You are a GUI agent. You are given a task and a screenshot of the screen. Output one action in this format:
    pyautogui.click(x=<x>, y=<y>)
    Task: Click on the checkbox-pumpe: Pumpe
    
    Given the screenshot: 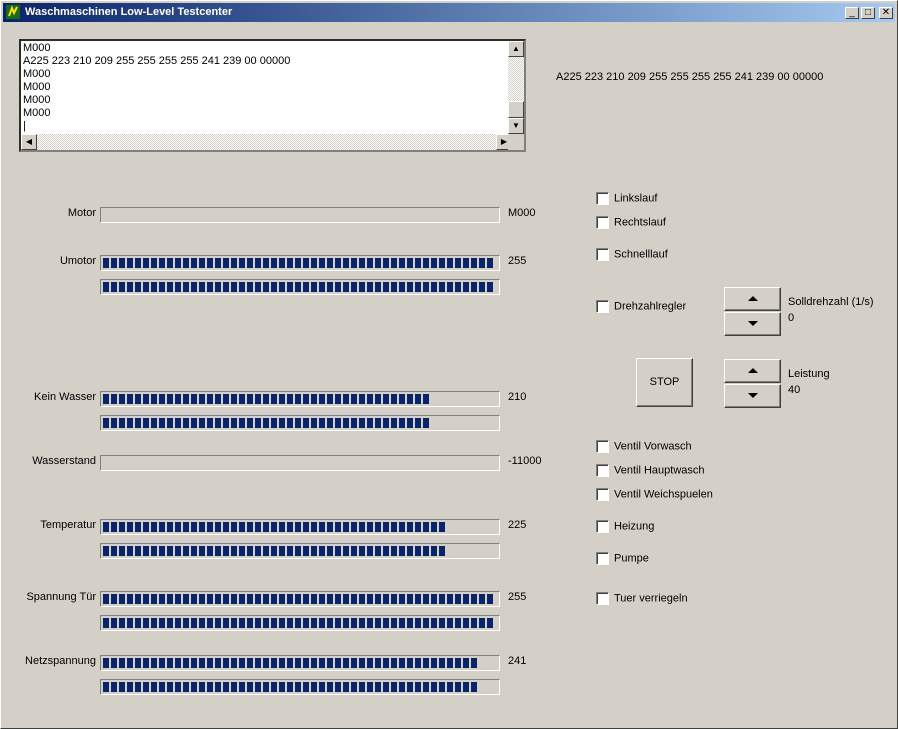 What is the action you would take?
    pyautogui.click(x=622, y=558)
    